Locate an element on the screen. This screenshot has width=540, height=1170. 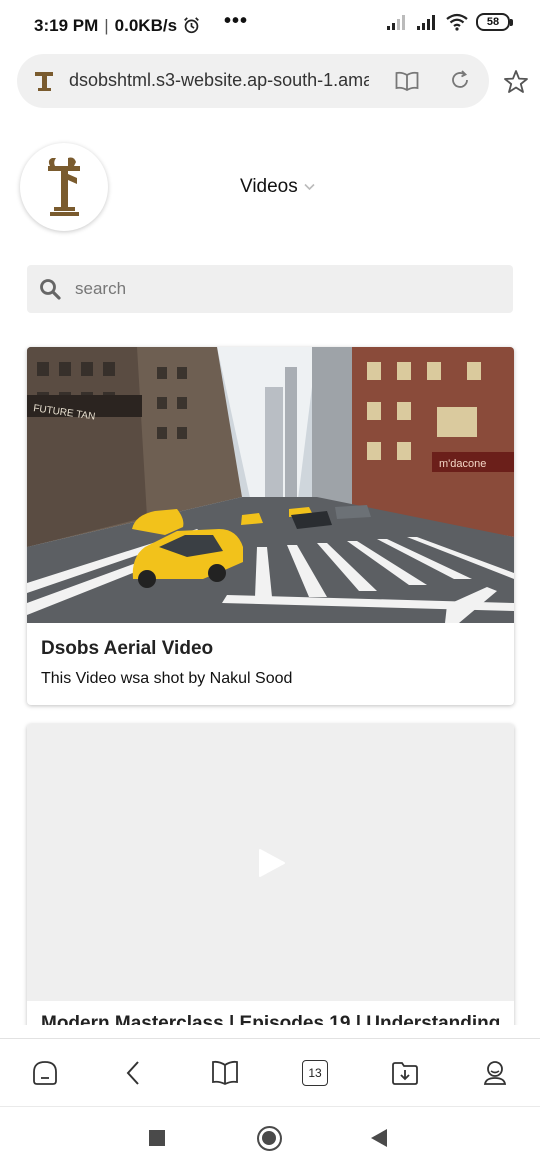
more-notifications-icon: ••• is located at coordinates (236, 21).